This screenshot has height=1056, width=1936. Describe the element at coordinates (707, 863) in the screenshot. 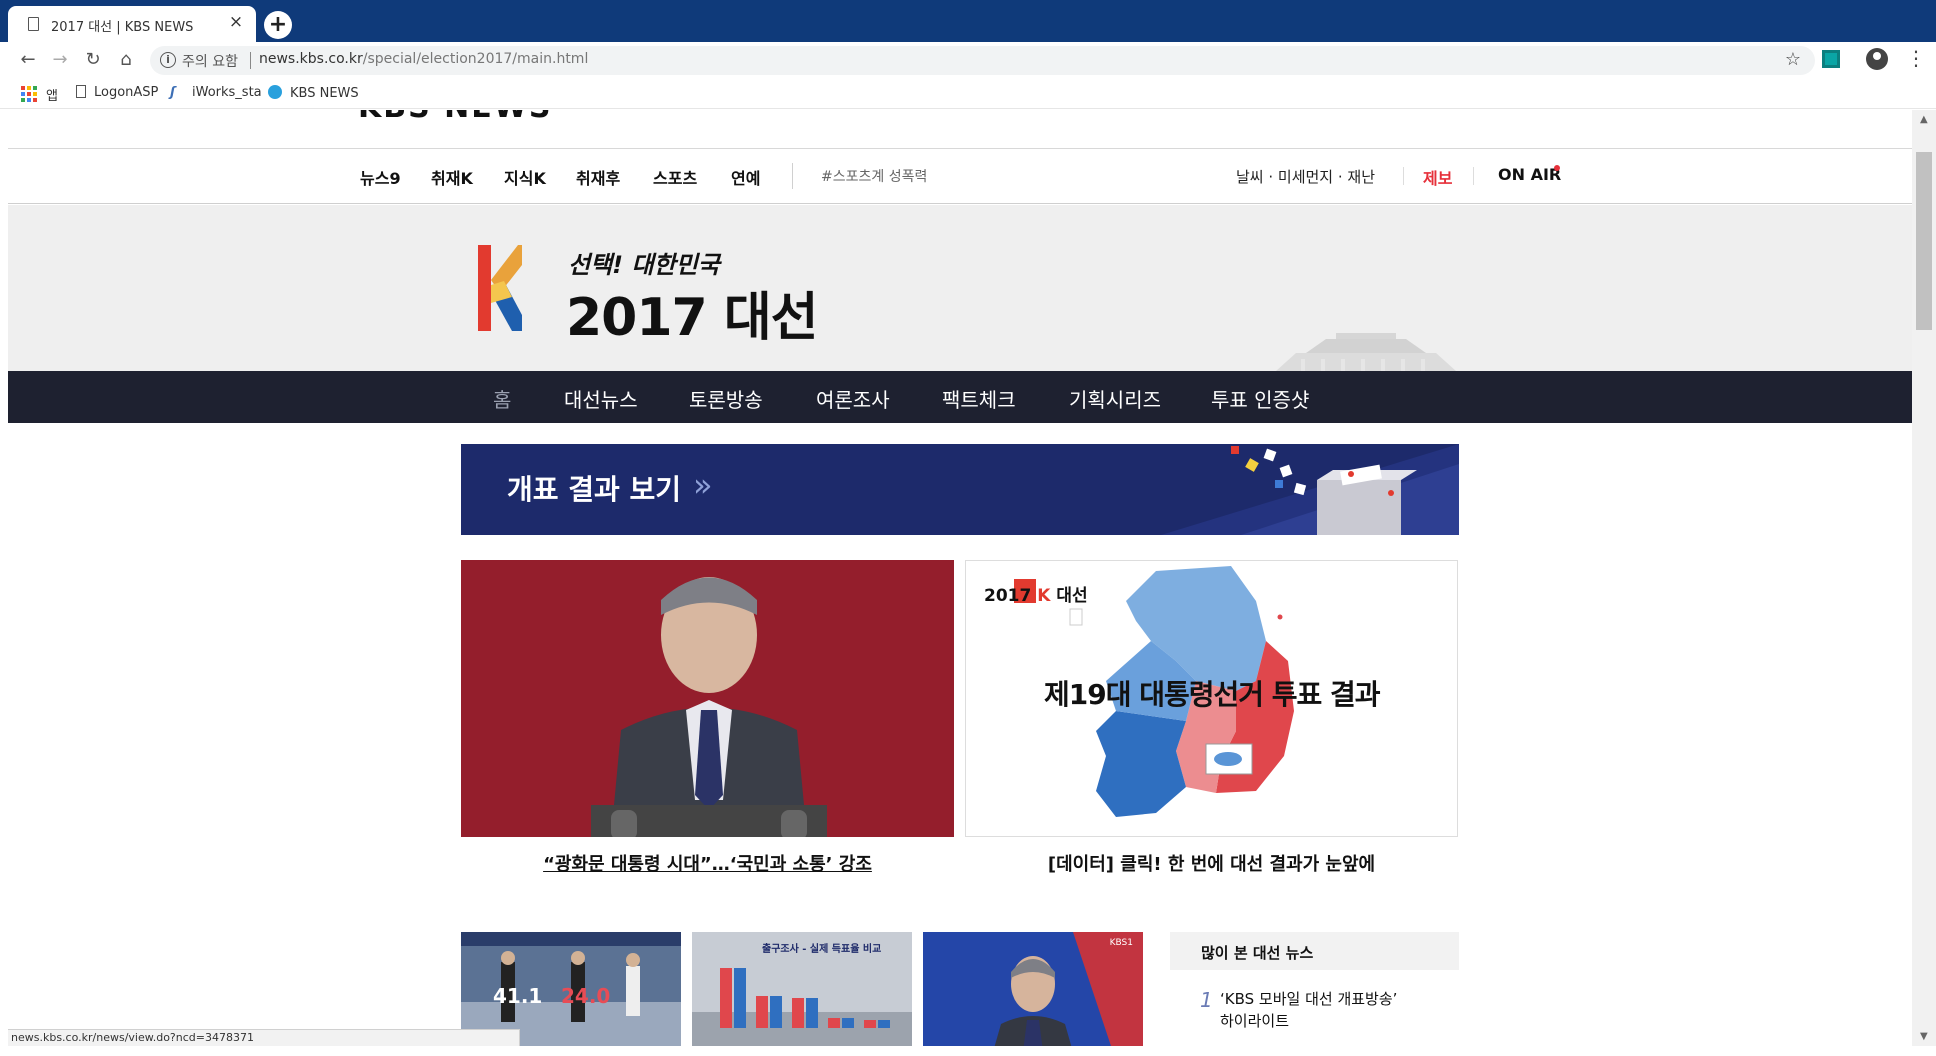

I see `featured-caption-1: “광화문 대통령 시대”…‘국민과 소통’ 강조` at that location.